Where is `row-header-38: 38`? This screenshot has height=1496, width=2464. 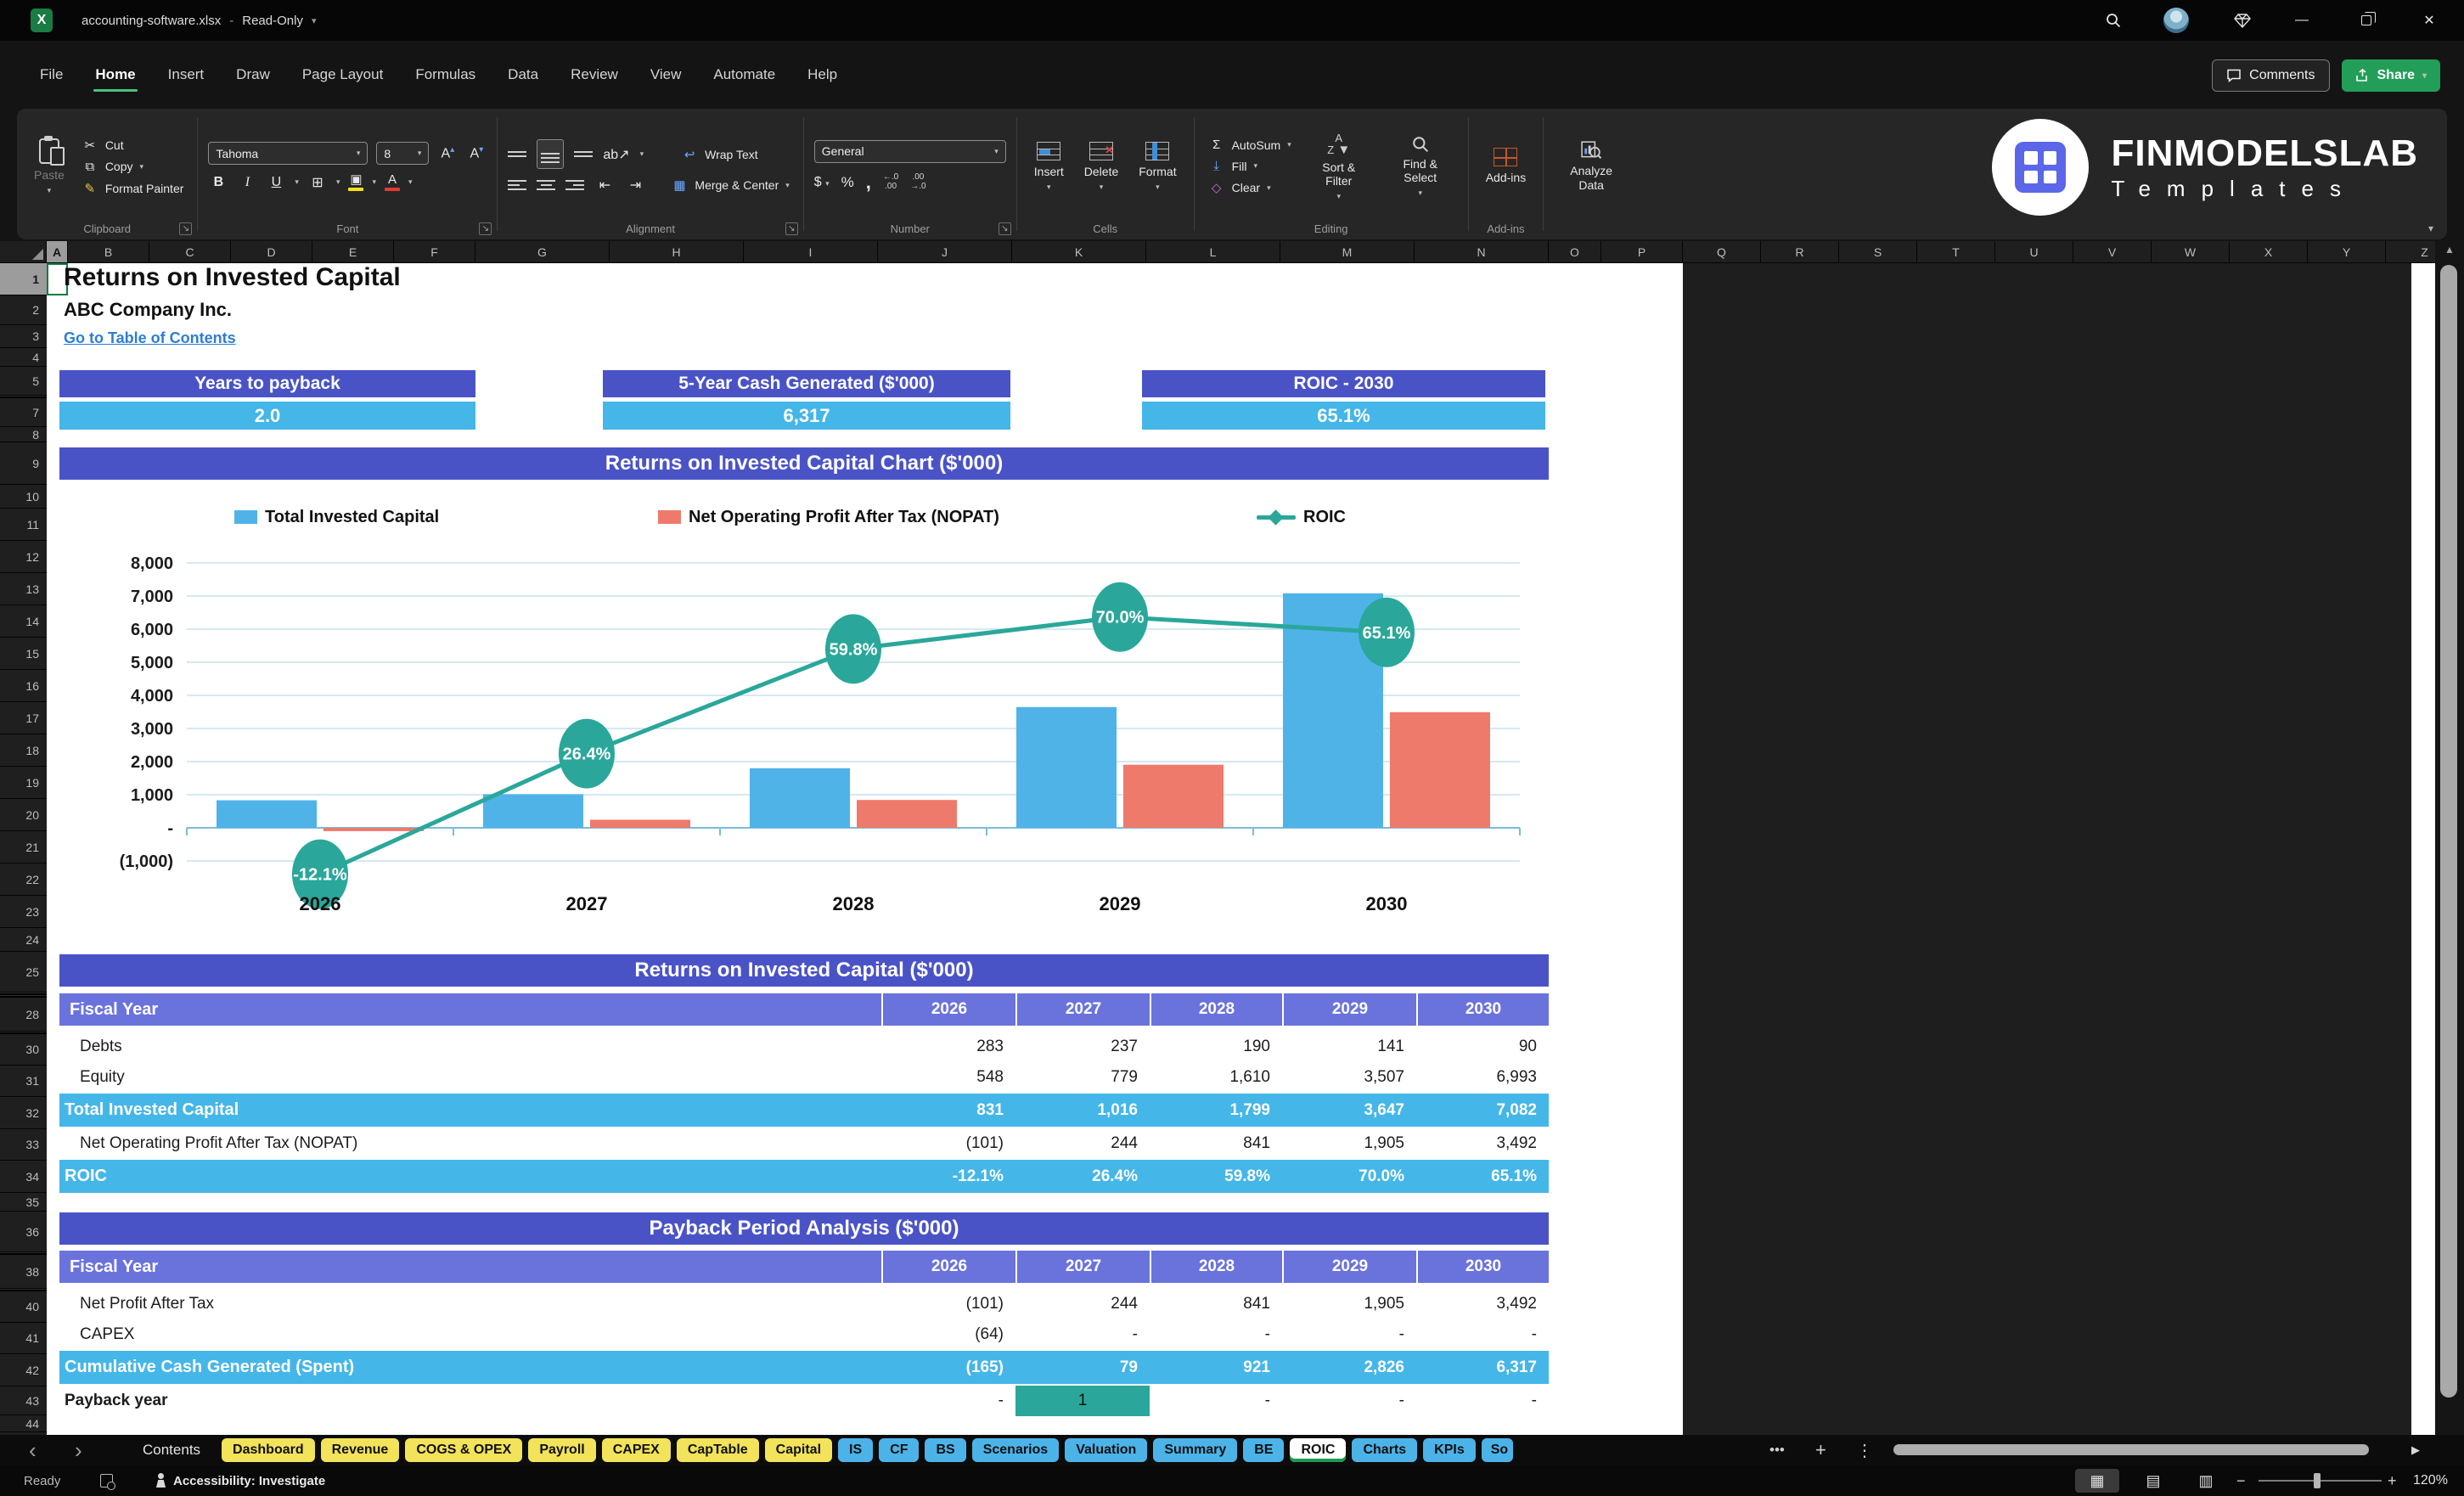 row-header-38: 38 is located at coordinates (23, 1272).